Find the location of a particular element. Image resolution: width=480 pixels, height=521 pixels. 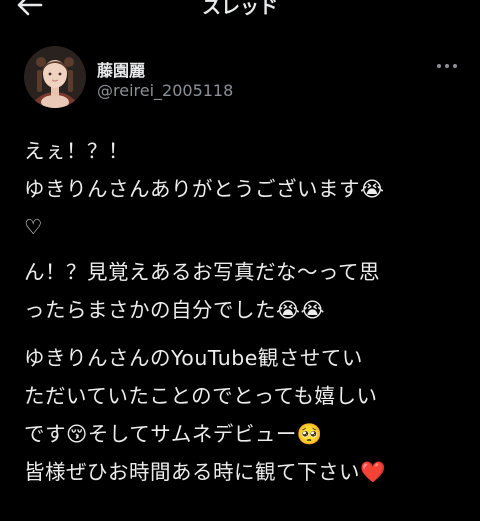

tweet-paragraph: ん！？見覚えあるお写真だな〜って思 ったらまさかの自分でした😭😭 is located at coordinates (202, 291).